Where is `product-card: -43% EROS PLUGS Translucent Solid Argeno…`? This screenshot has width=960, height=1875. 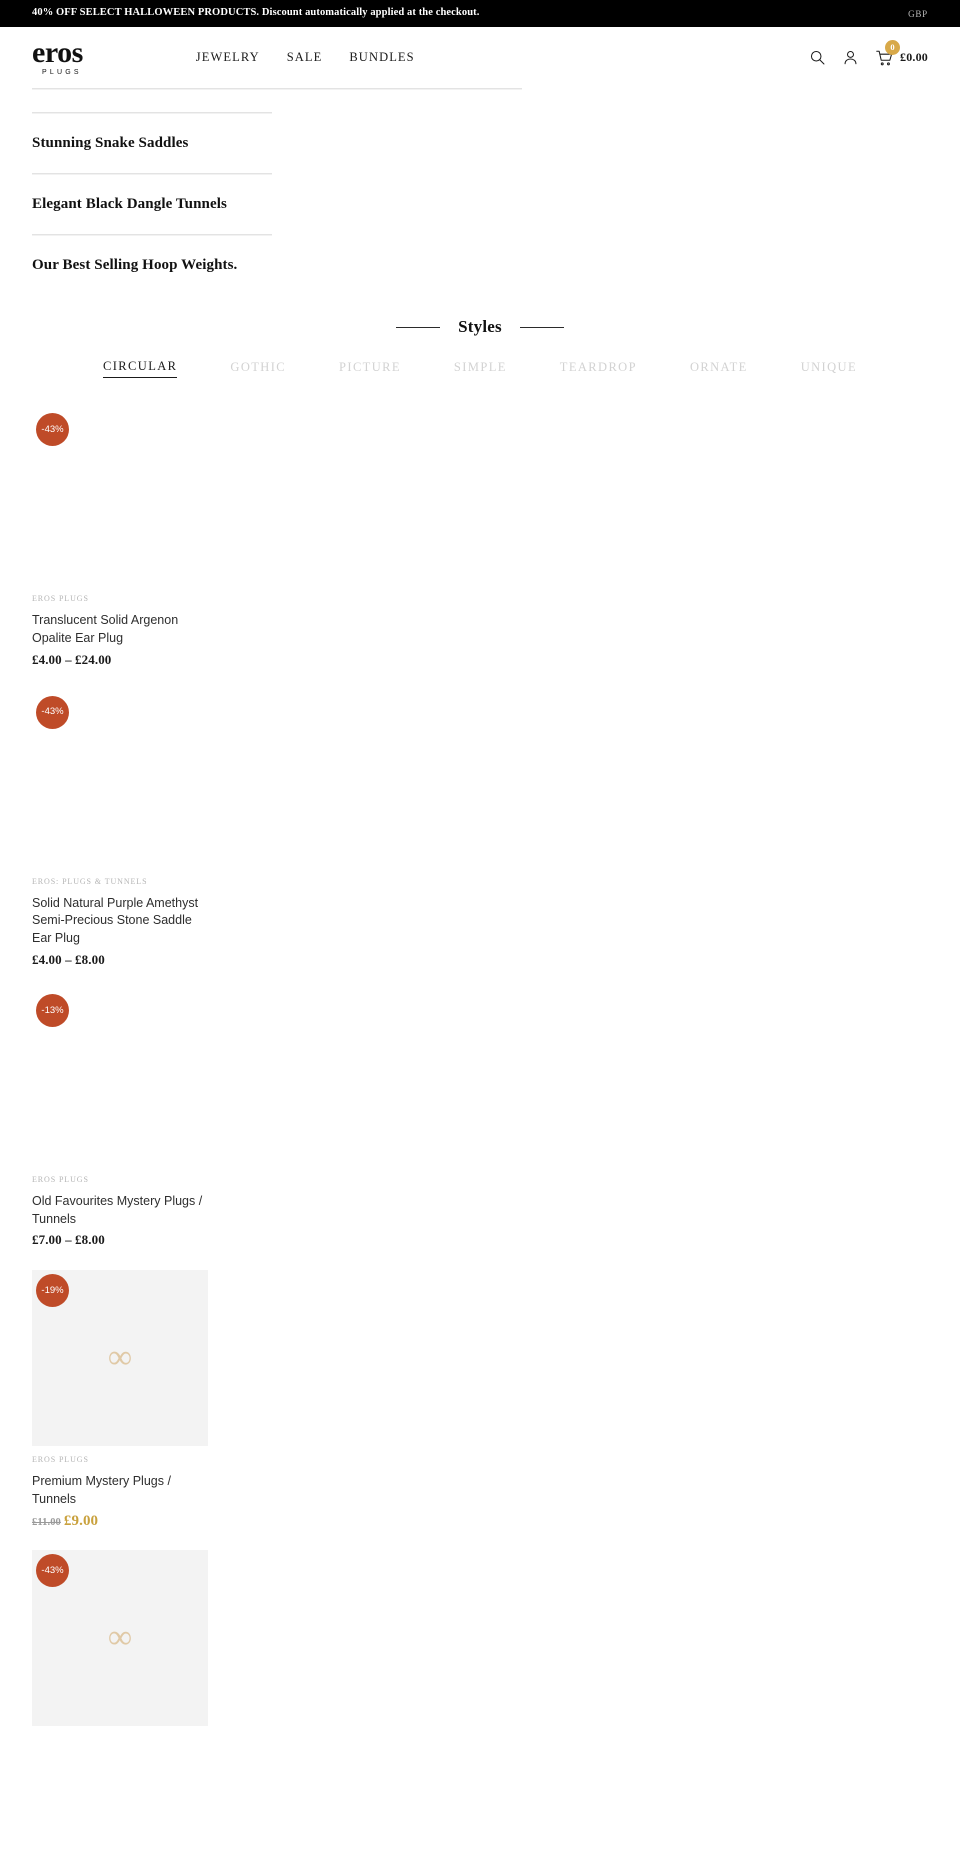
product-card: -43% EROS PLUGS Translucent Solid Argeno… is located at coordinates (120, 538).